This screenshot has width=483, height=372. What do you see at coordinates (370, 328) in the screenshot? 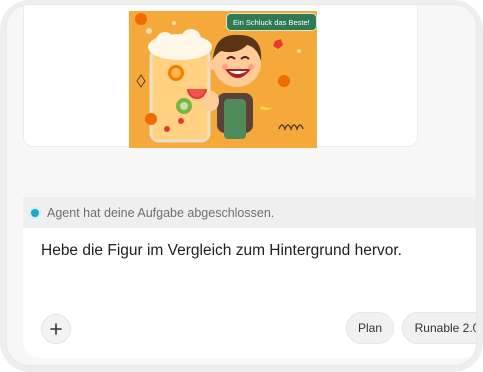
I see `plan-button: Plan` at bounding box center [370, 328].